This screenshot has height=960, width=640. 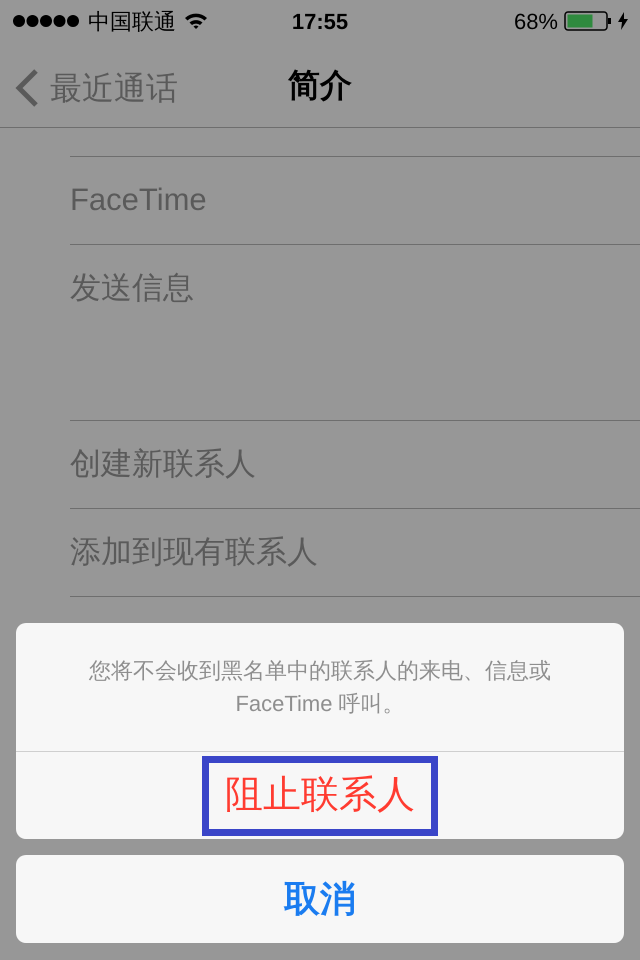 I want to click on battery-percent: 68%, so click(x=536, y=22).